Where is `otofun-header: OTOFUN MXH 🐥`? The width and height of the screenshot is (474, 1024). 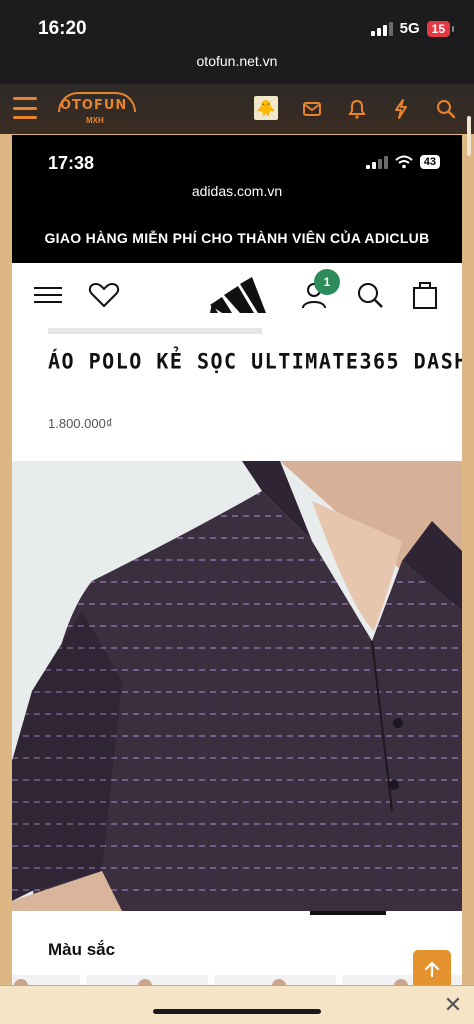 otofun-header: OTOFUN MXH 🐥 is located at coordinates (237, 109).